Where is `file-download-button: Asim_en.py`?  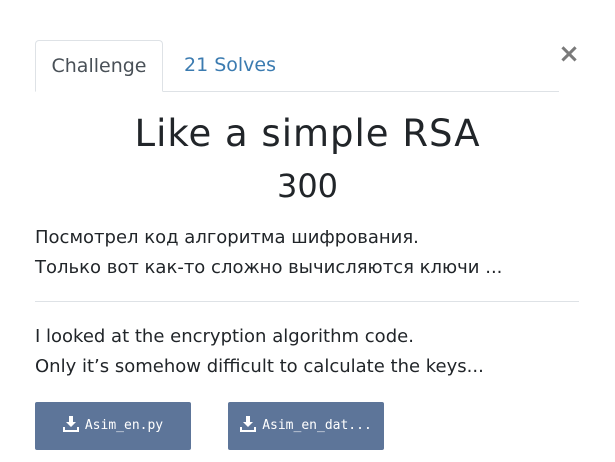 file-download-button: Asim_en.py is located at coordinates (113, 426).